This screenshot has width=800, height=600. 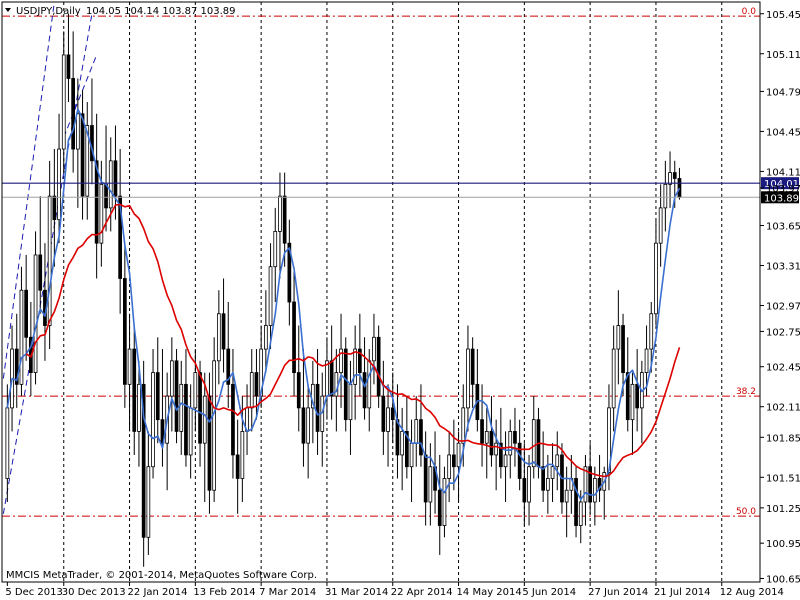 I want to click on y-tick-label: 102.97, so click(x=783, y=307).